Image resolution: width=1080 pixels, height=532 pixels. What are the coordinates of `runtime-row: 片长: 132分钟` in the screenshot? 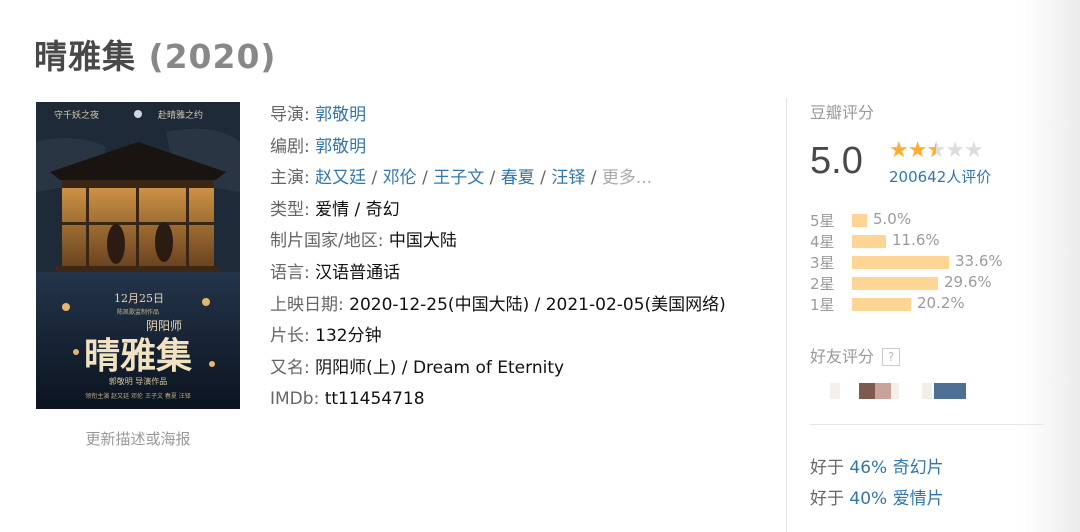 It's located at (498, 337).